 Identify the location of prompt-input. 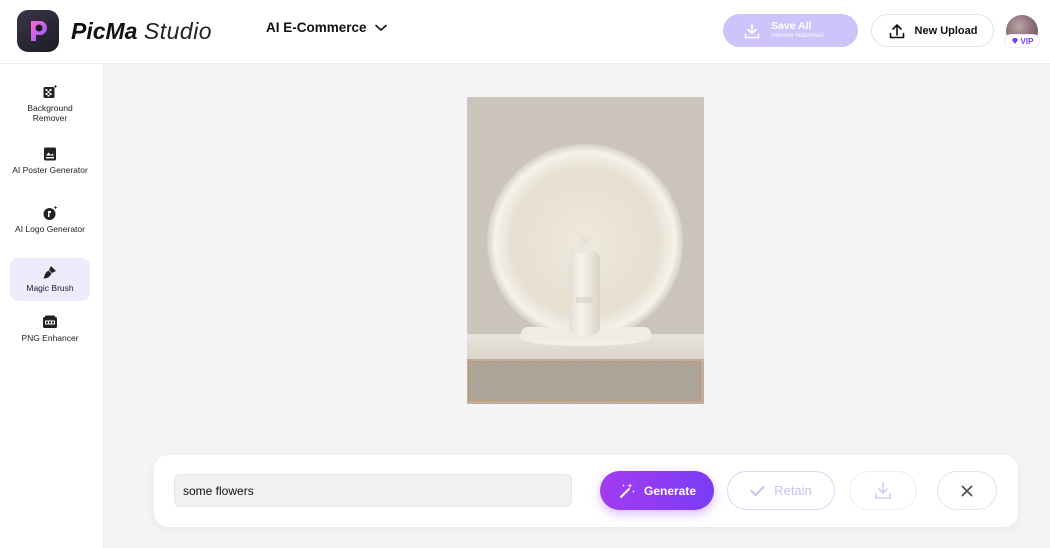
(373, 490).